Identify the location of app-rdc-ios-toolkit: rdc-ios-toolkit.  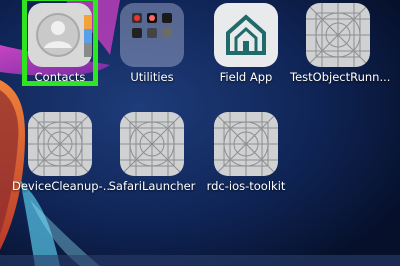
(246, 152).